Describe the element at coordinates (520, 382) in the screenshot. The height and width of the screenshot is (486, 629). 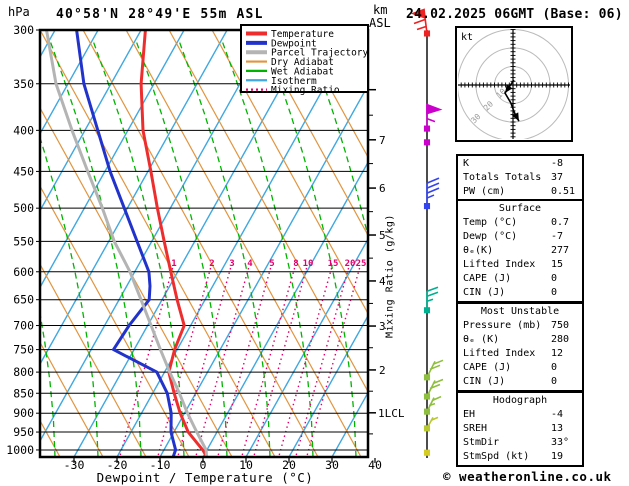
I see `table-row: CIN (J) 0` at that location.